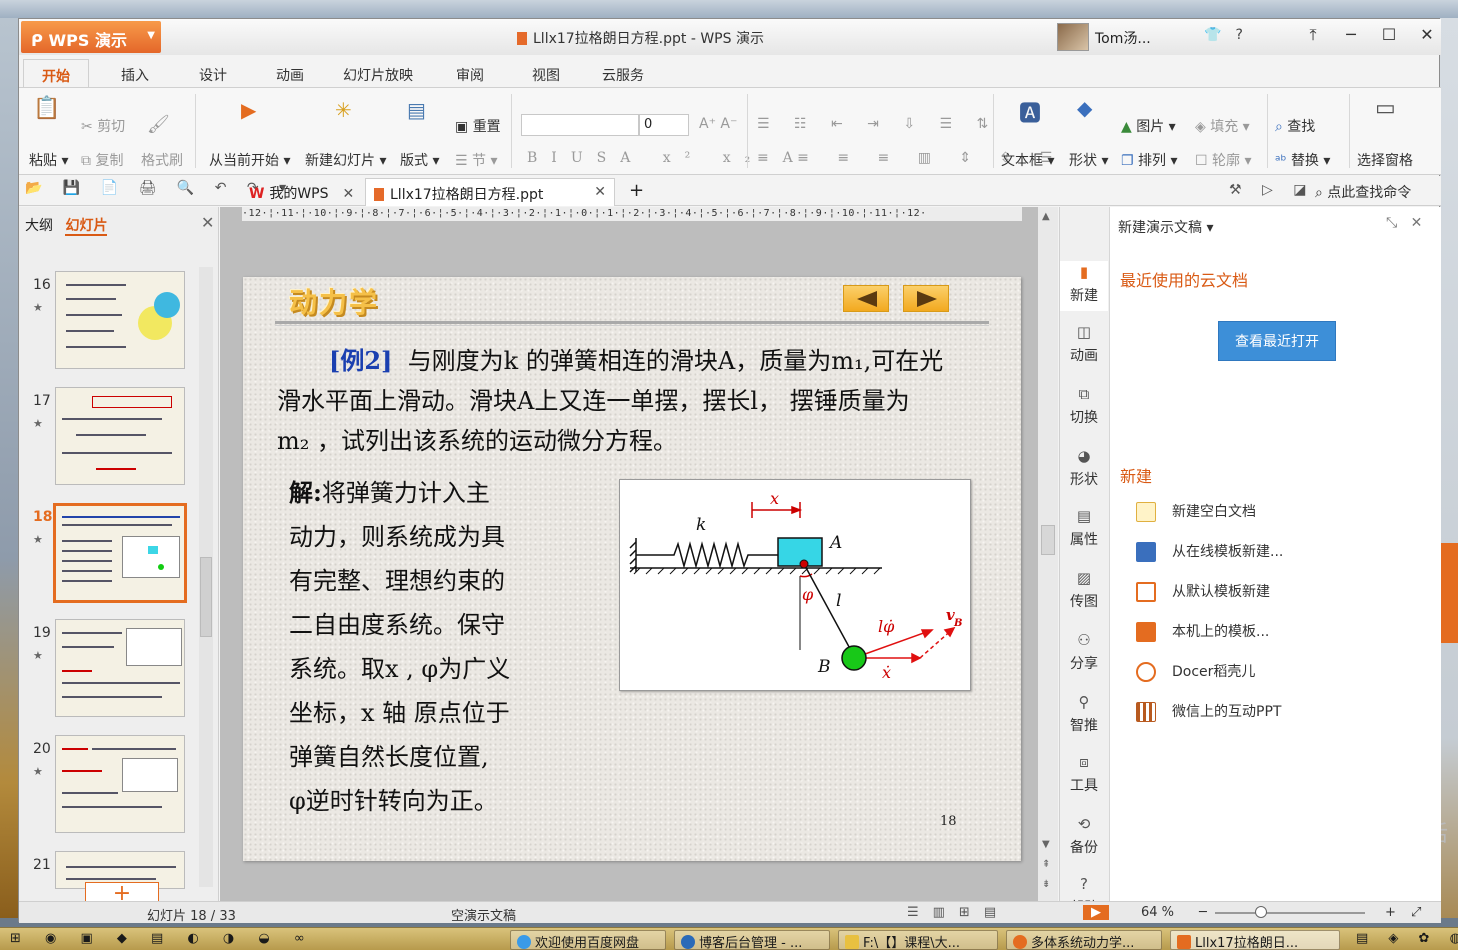 The image size is (1458, 950). What do you see at coordinates (1027, 160) in the screenshot?
I see `textbox-button: 文本框 ▾` at bounding box center [1027, 160].